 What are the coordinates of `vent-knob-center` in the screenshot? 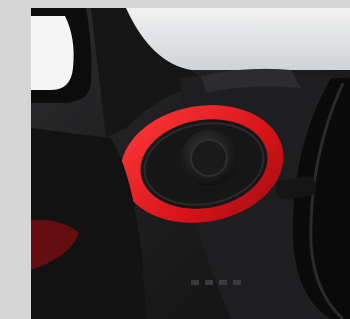 It's located at (209, 158).